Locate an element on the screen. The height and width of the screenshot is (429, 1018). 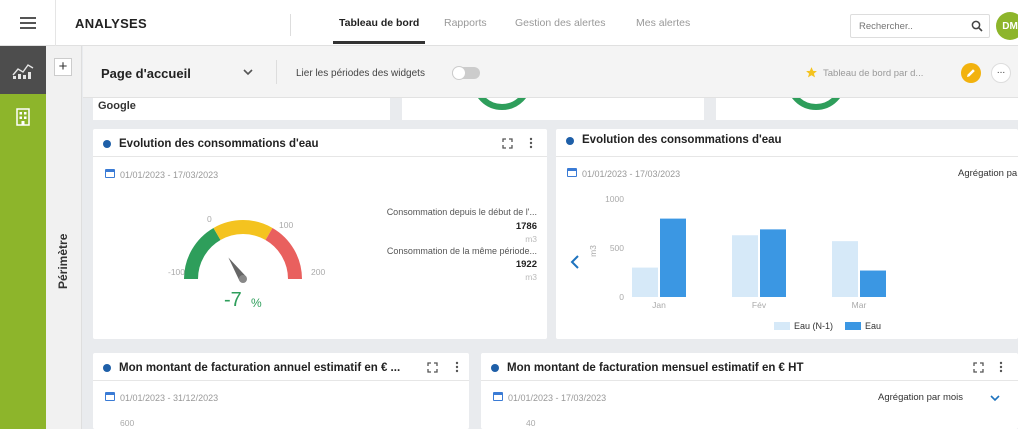
x-tick-label: Mar is located at coordinates (859, 305).